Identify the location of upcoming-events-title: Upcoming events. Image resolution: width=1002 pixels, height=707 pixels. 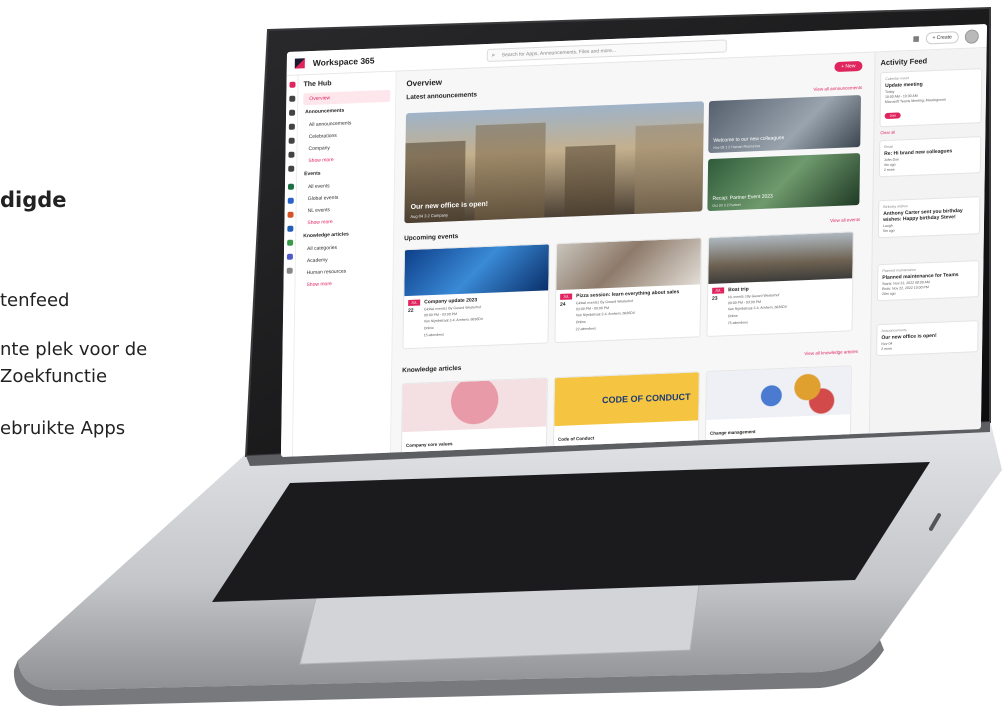
(431, 238).